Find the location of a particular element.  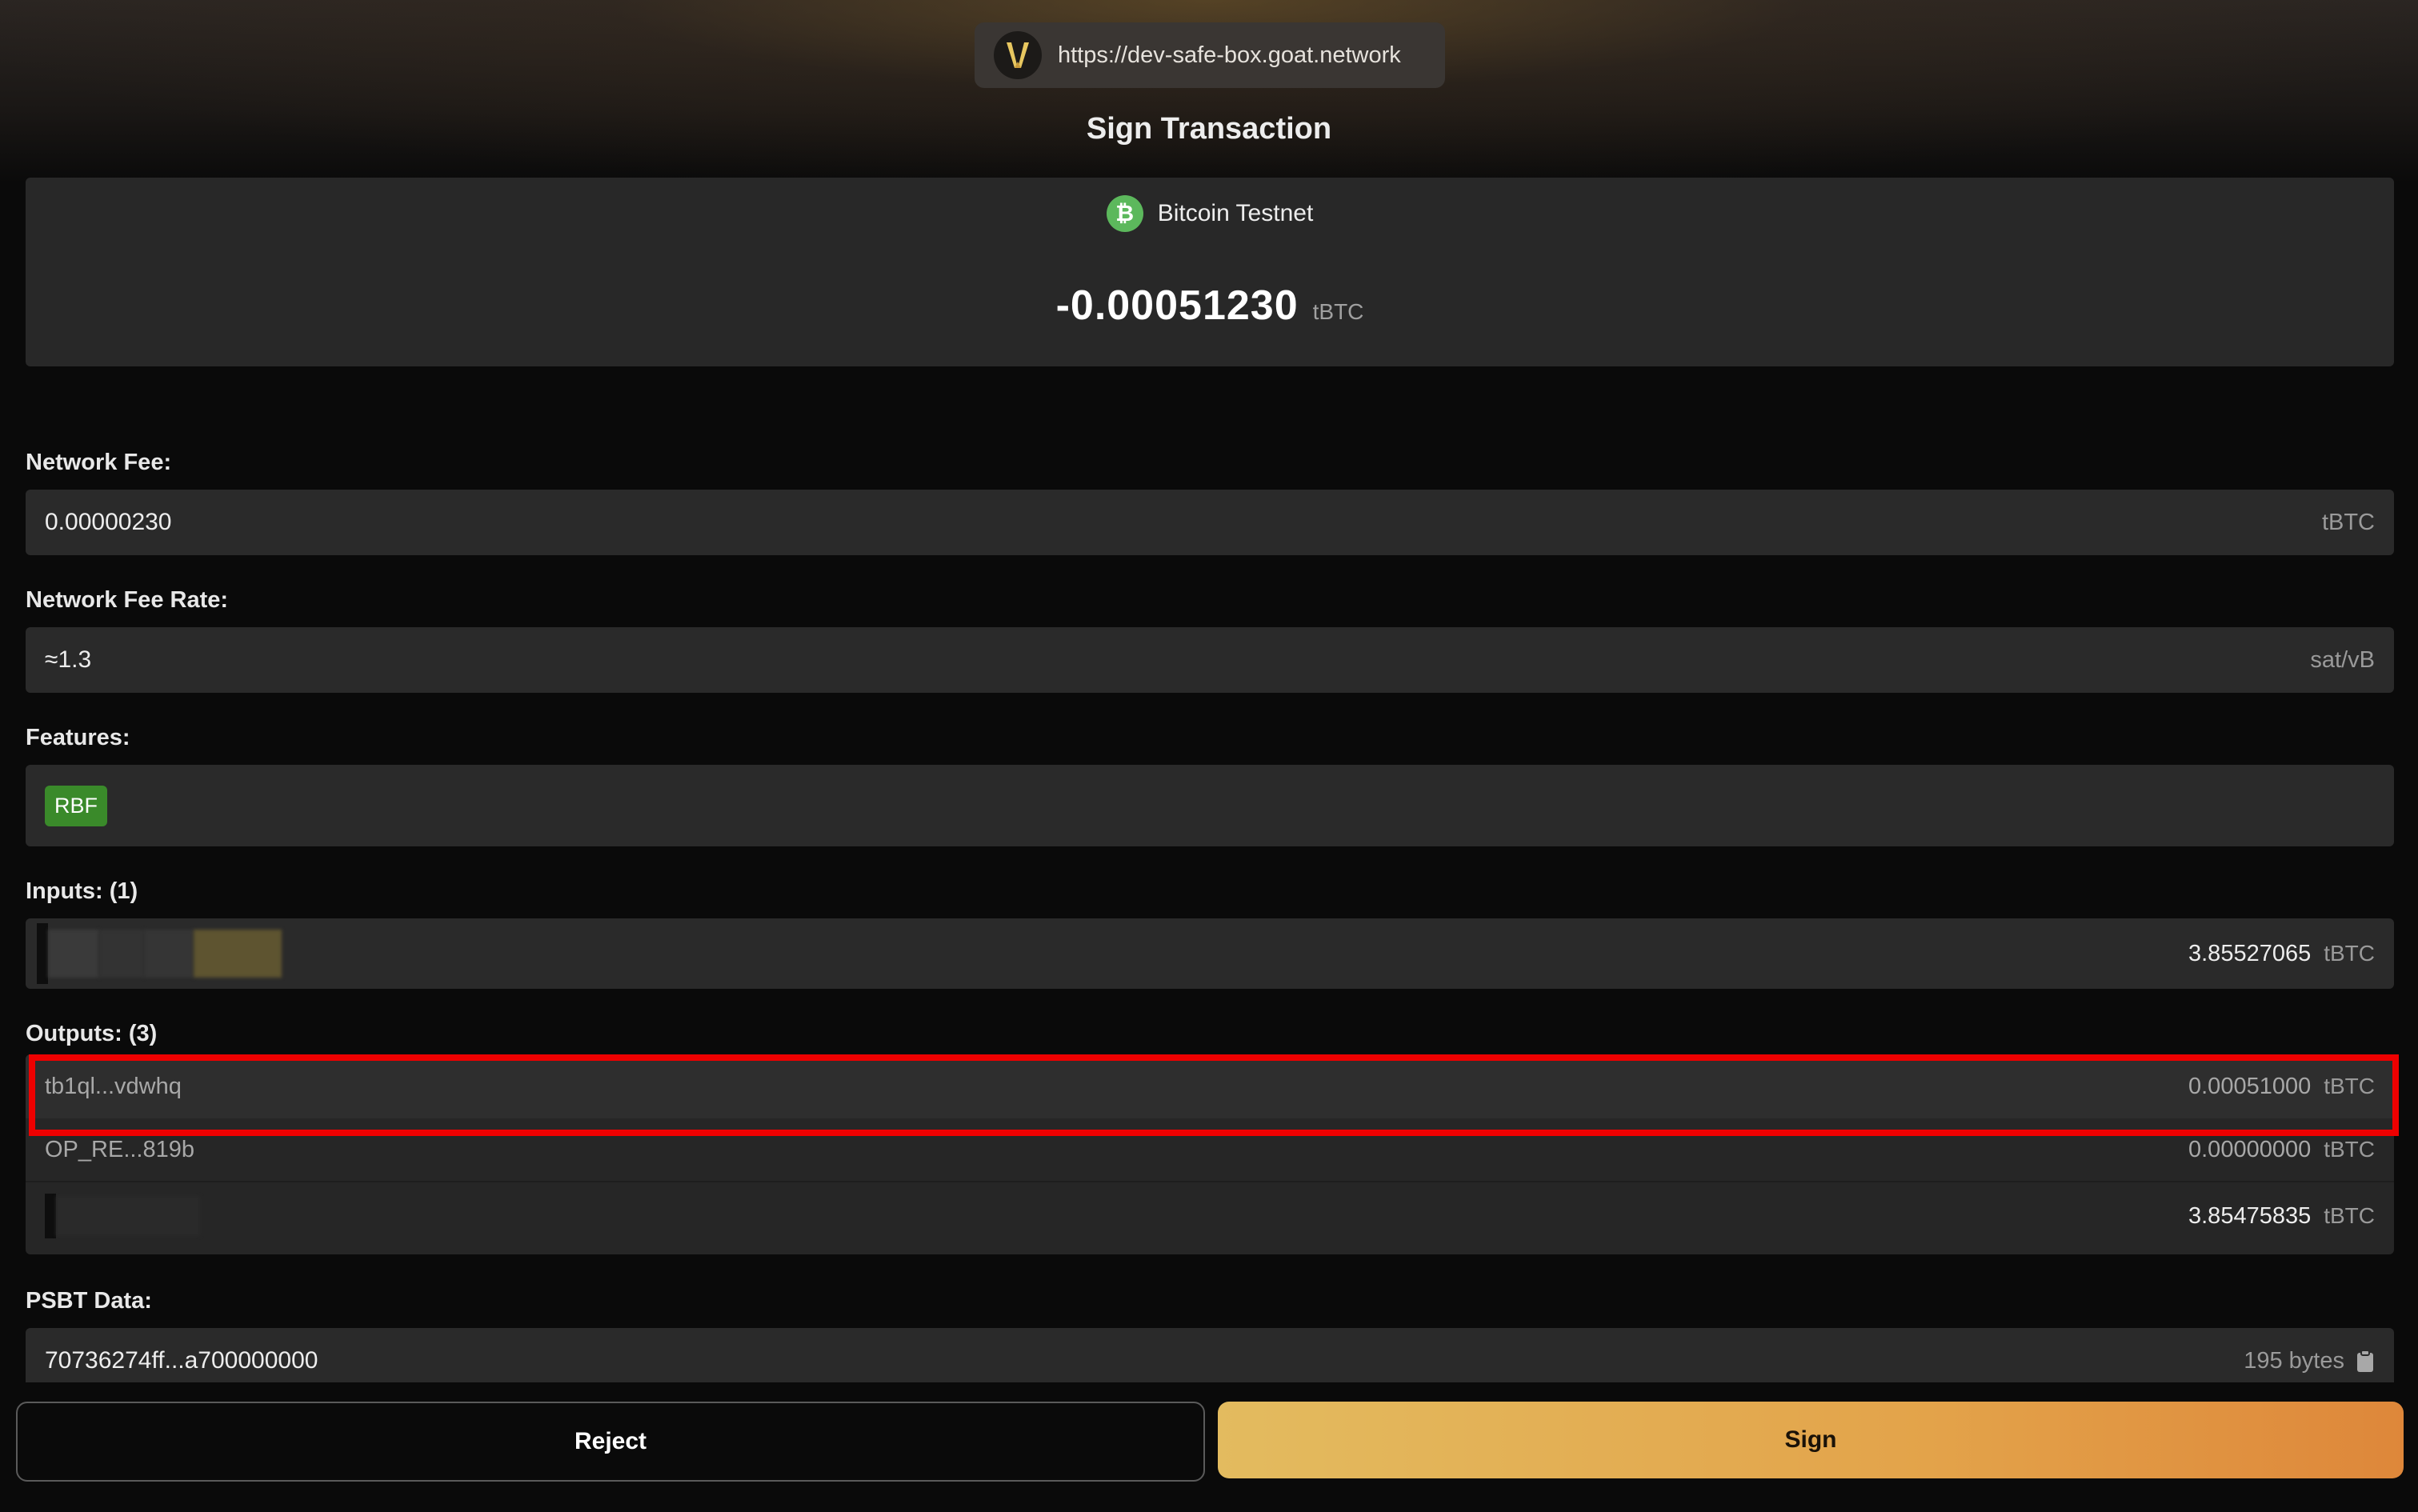

transaction-summary-card: ₿ Bitcoin Testnet -0.00051230 tBTC is located at coordinates (1210, 272).